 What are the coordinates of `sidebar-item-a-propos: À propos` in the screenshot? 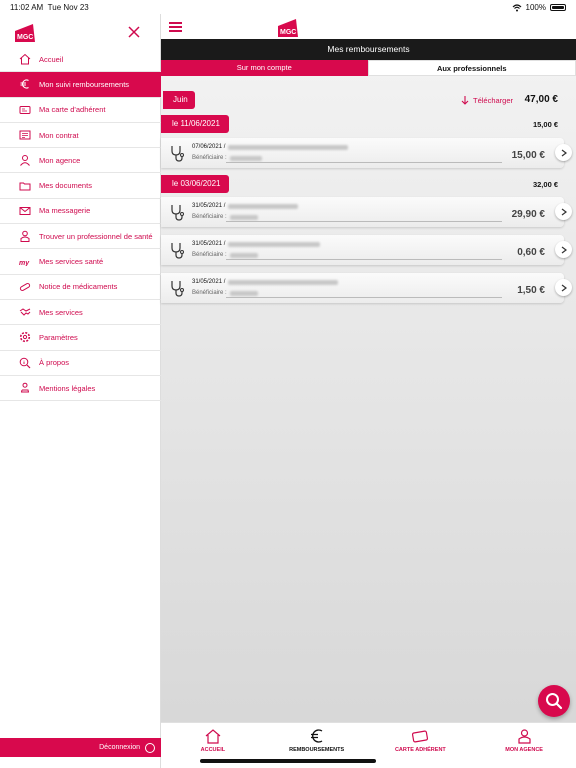 It's located at (80, 363).